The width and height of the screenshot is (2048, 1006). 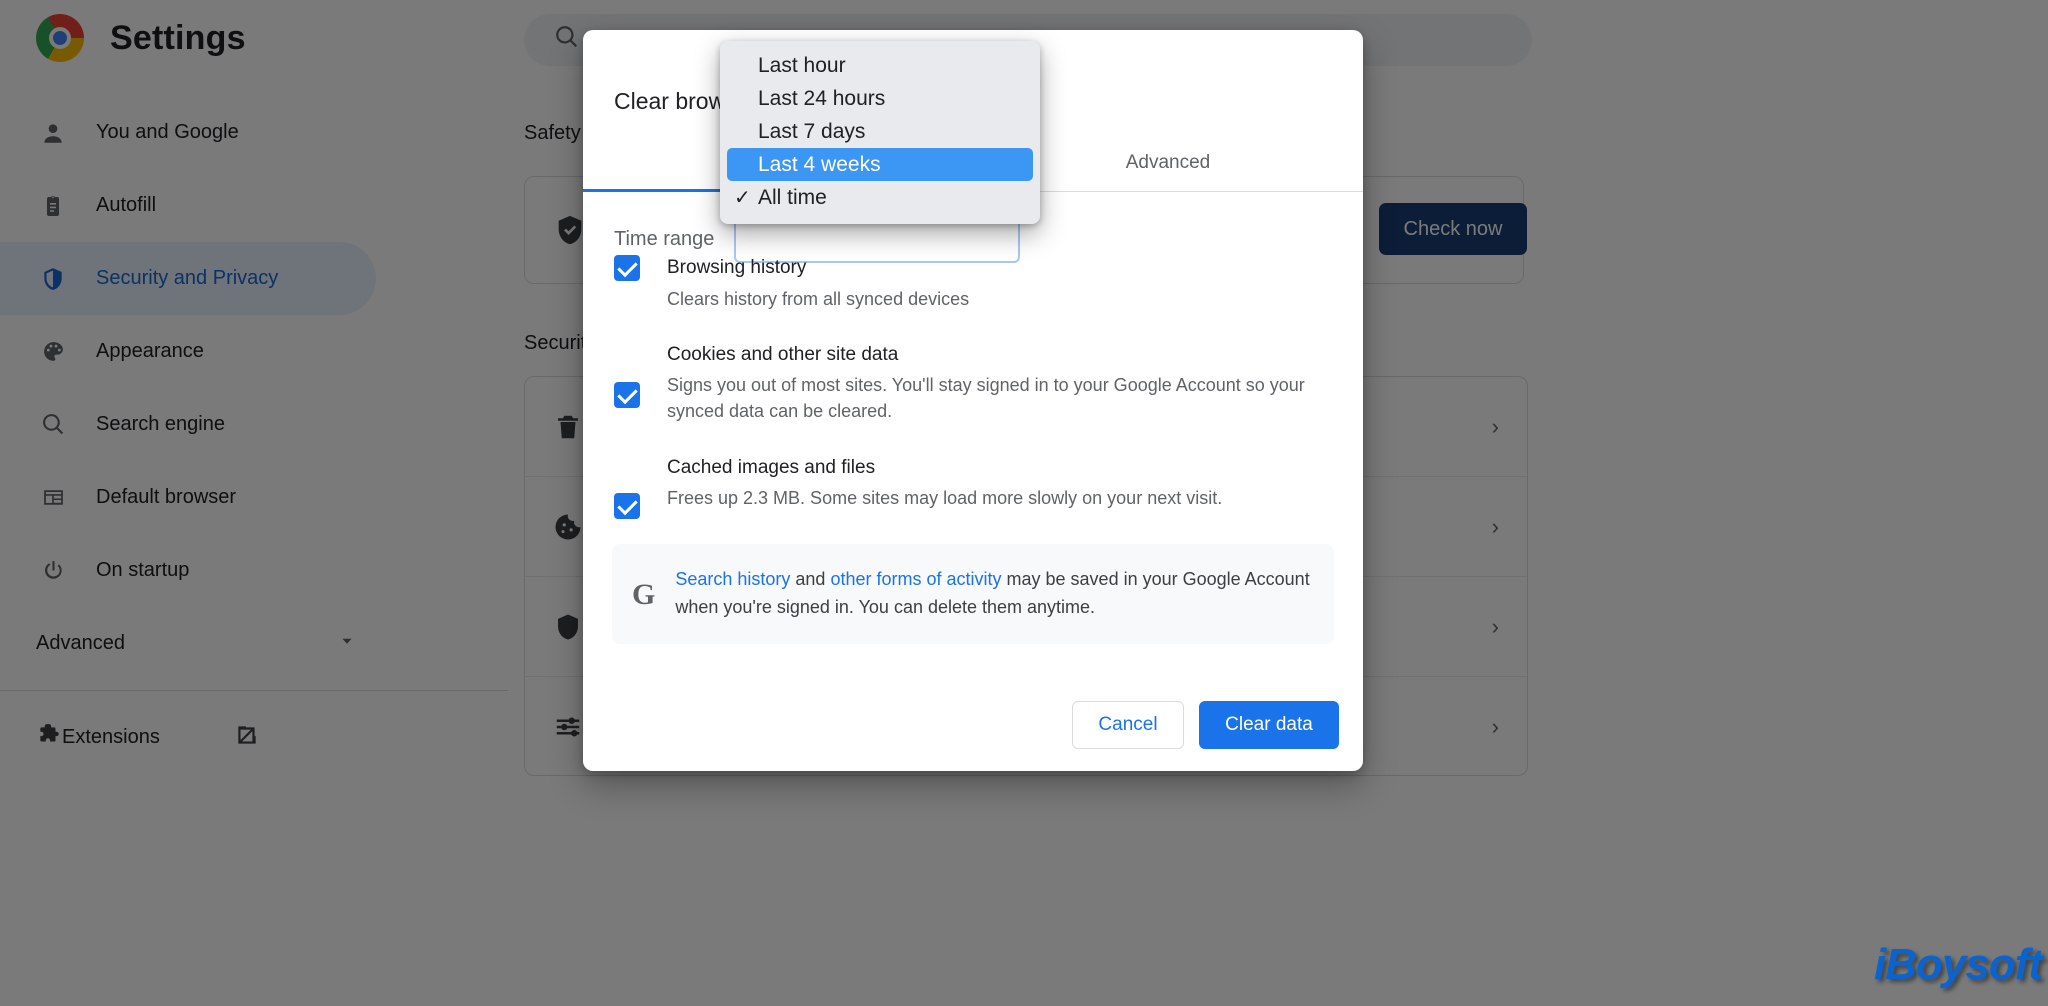 What do you see at coordinates (1128, 725) in the screenshot?
I see `cancel-button: Cancel` at bounding box center [1128, 725].